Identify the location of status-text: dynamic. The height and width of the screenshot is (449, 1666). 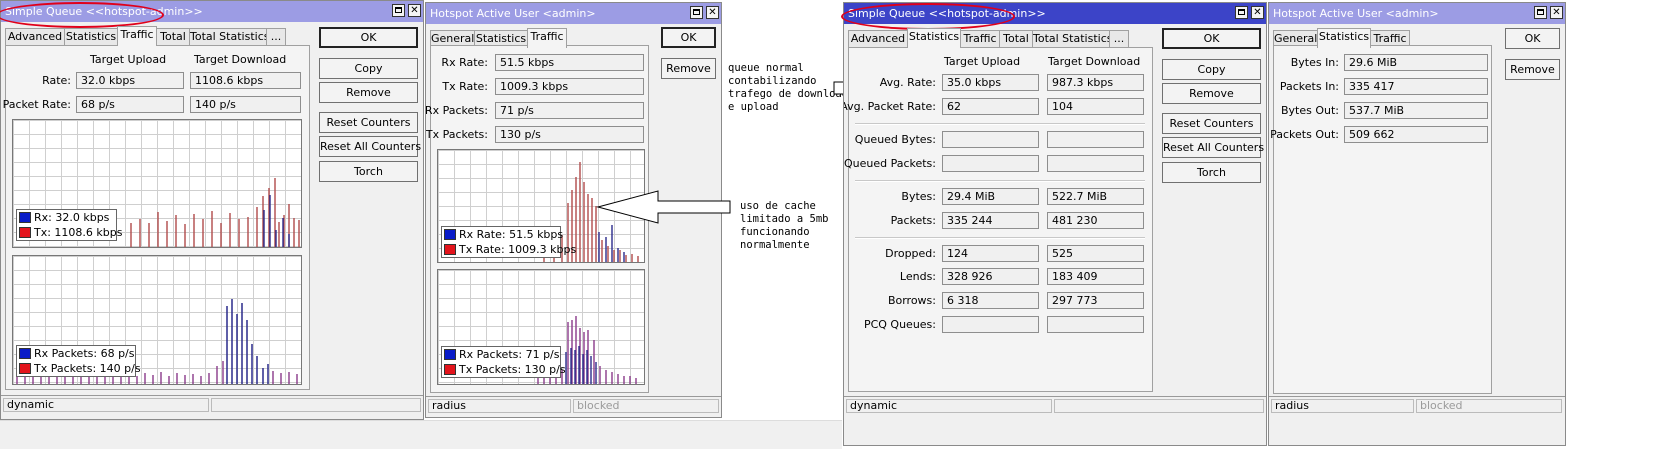
(106, 405).